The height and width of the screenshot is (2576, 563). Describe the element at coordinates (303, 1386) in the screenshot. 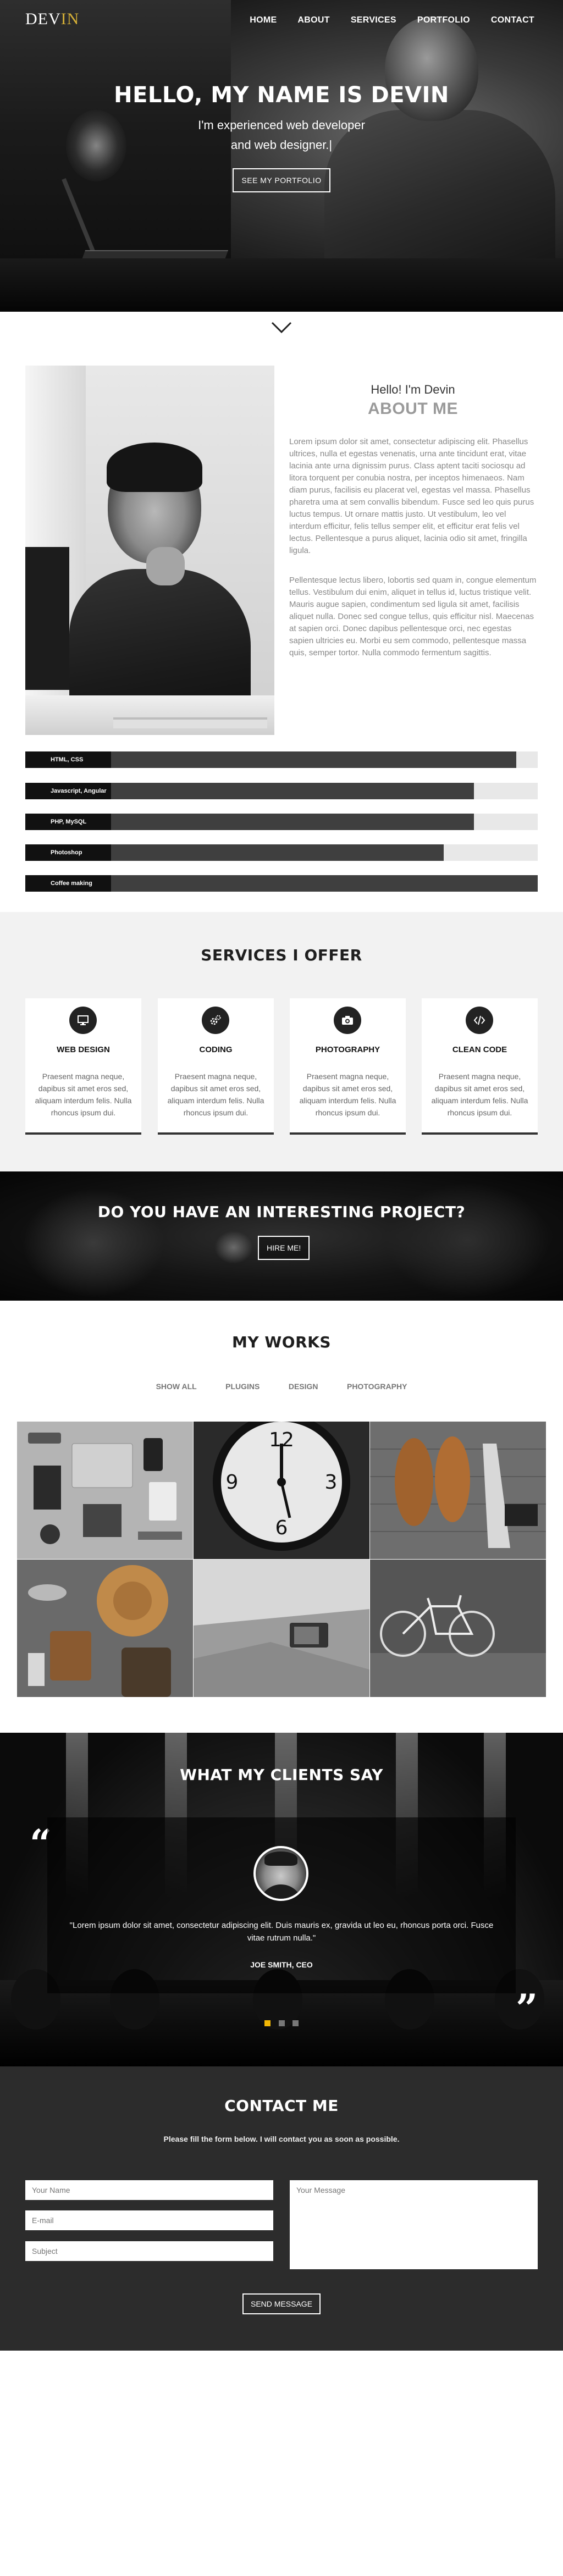

I see `filter-design: DESIGN` at that location.